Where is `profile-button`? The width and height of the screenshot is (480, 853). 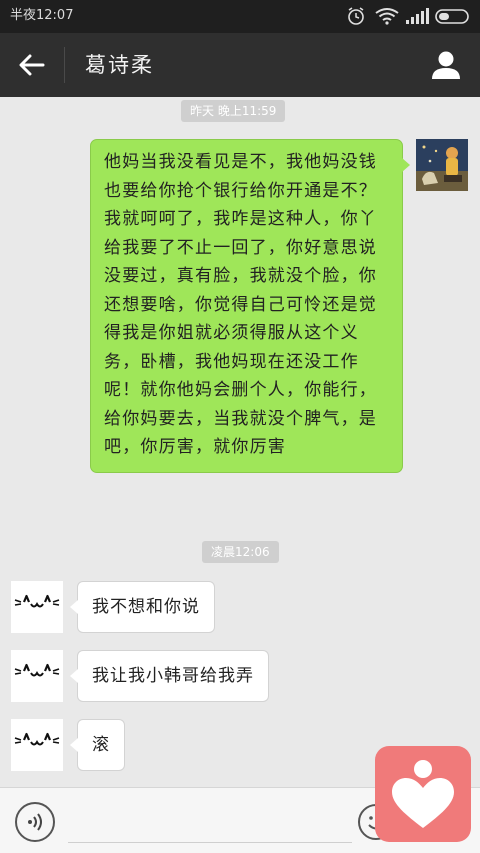
profile-button is located at coordinates (446, 65).